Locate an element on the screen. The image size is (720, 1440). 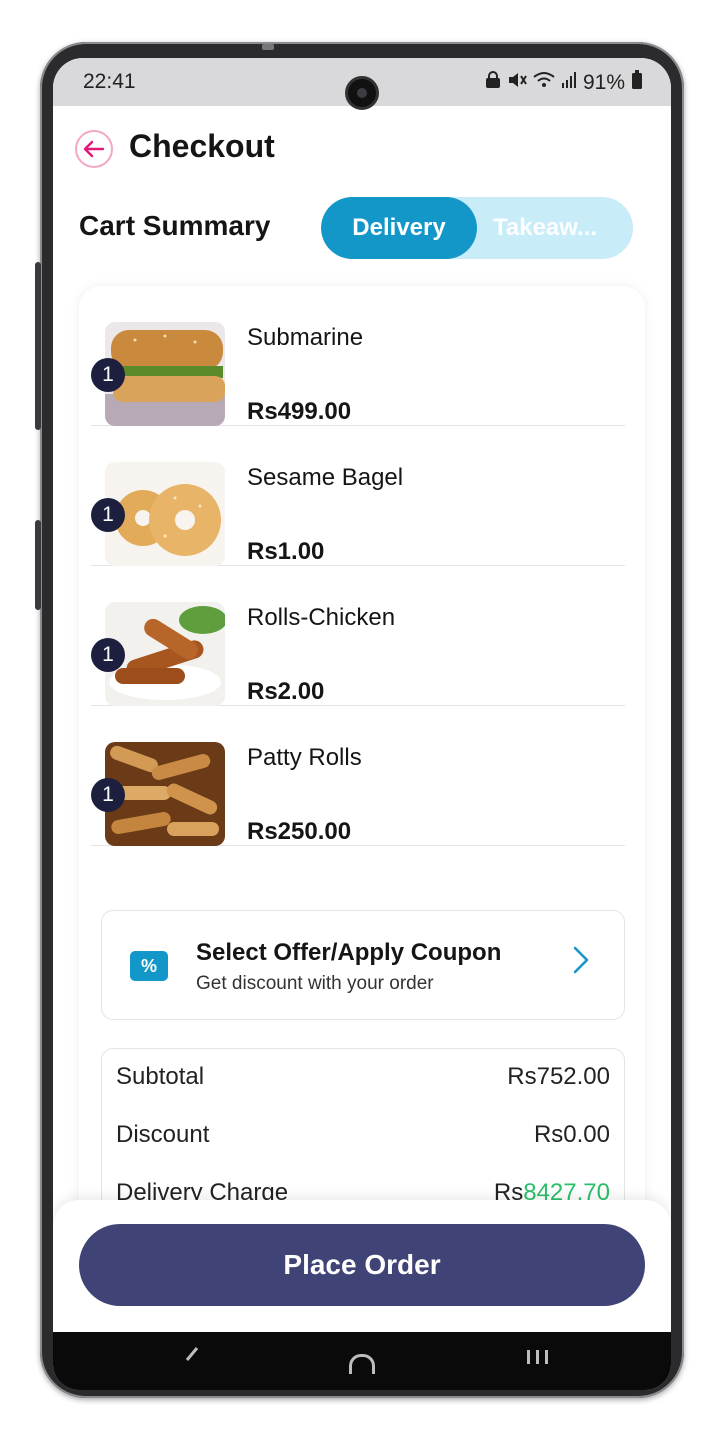
item-name: Sesame Bagel is located at coordinates (325, 477).